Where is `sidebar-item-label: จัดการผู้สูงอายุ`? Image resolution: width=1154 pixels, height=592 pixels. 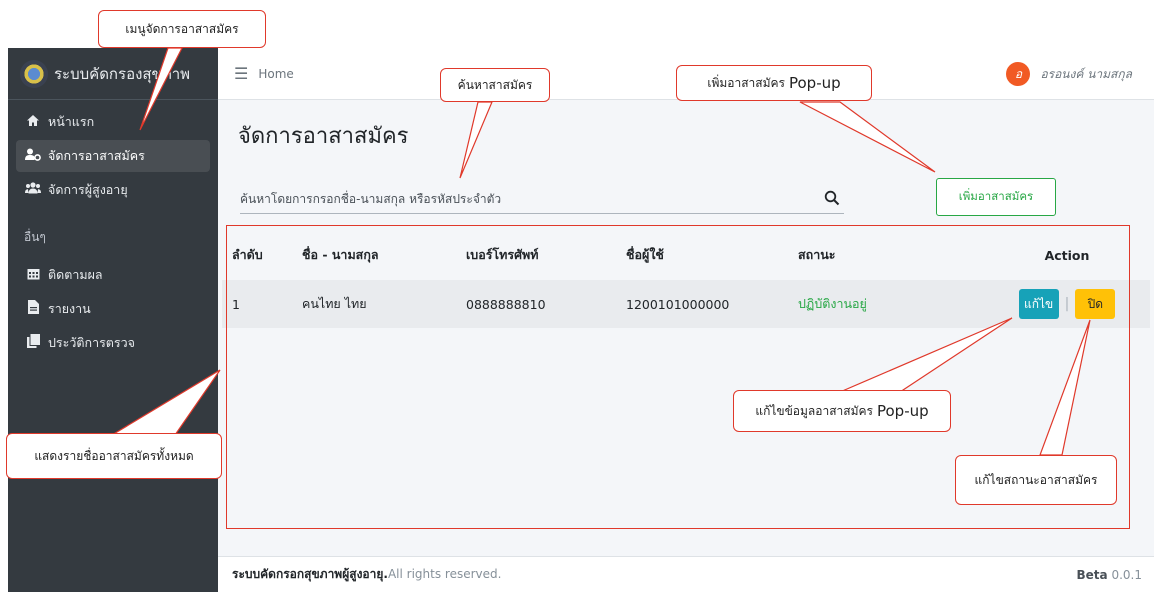 sidebar-item-label: จัดการผู้สูงอายุ is located at coordinates (88, 189).